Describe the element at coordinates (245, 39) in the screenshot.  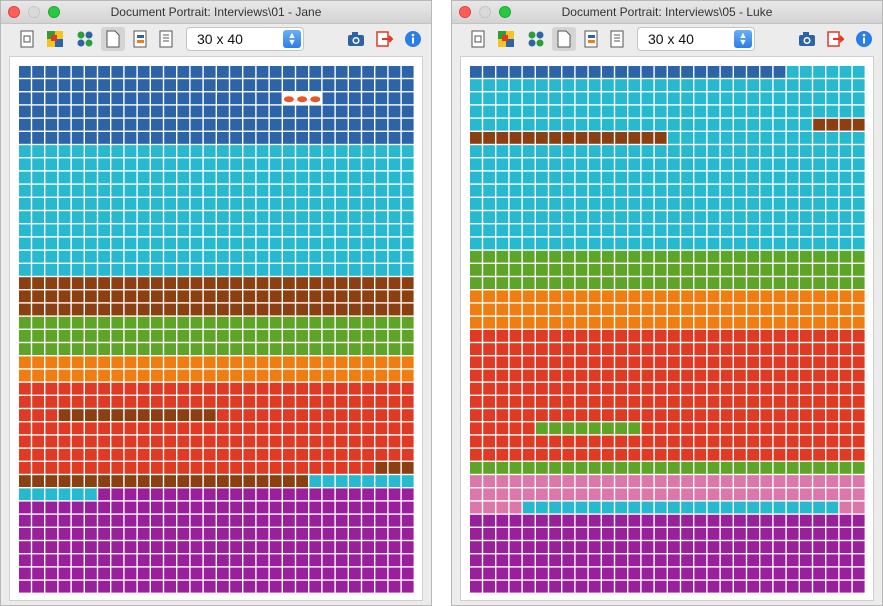
I see `grid-size-select: 30 x 40 ▲ ▼` at that location.